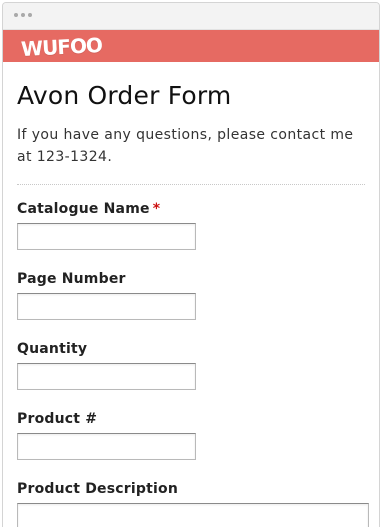  What do you see at coordinates (106, 446) in the screenshot?
I see `product-number-input` at bounding box center [106, 446].